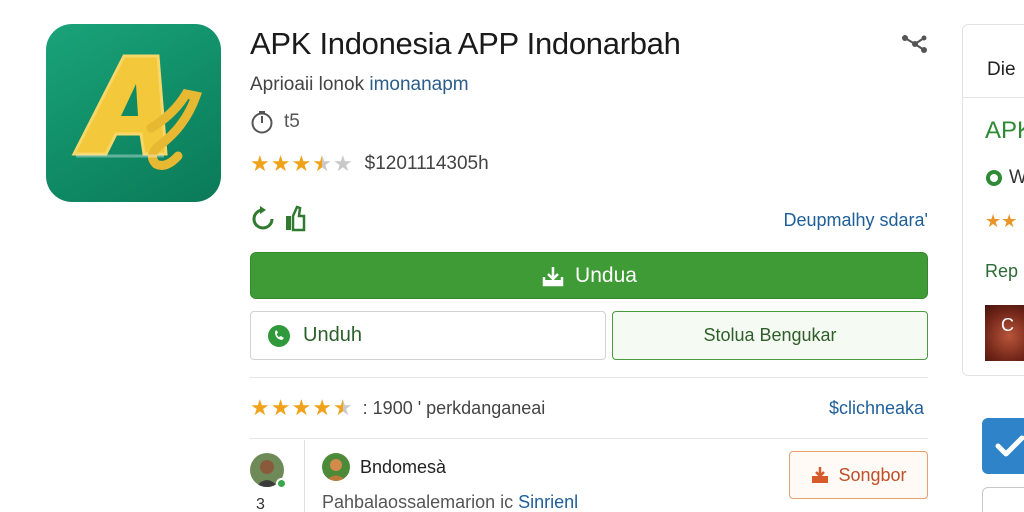 The width and height of the screenshot is (1024, 512). What do you see at coordinates (993, 200) in the screenshot?
I see `side-card: Die APK W ★★ Rep C` at bounding box center [993, 200].